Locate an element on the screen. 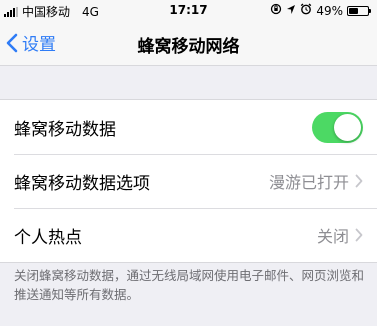 The height and width of the screenshot is (326, 377). cellular-data-label: 蜂窝移动数据 is located at coordinates (65, 129).